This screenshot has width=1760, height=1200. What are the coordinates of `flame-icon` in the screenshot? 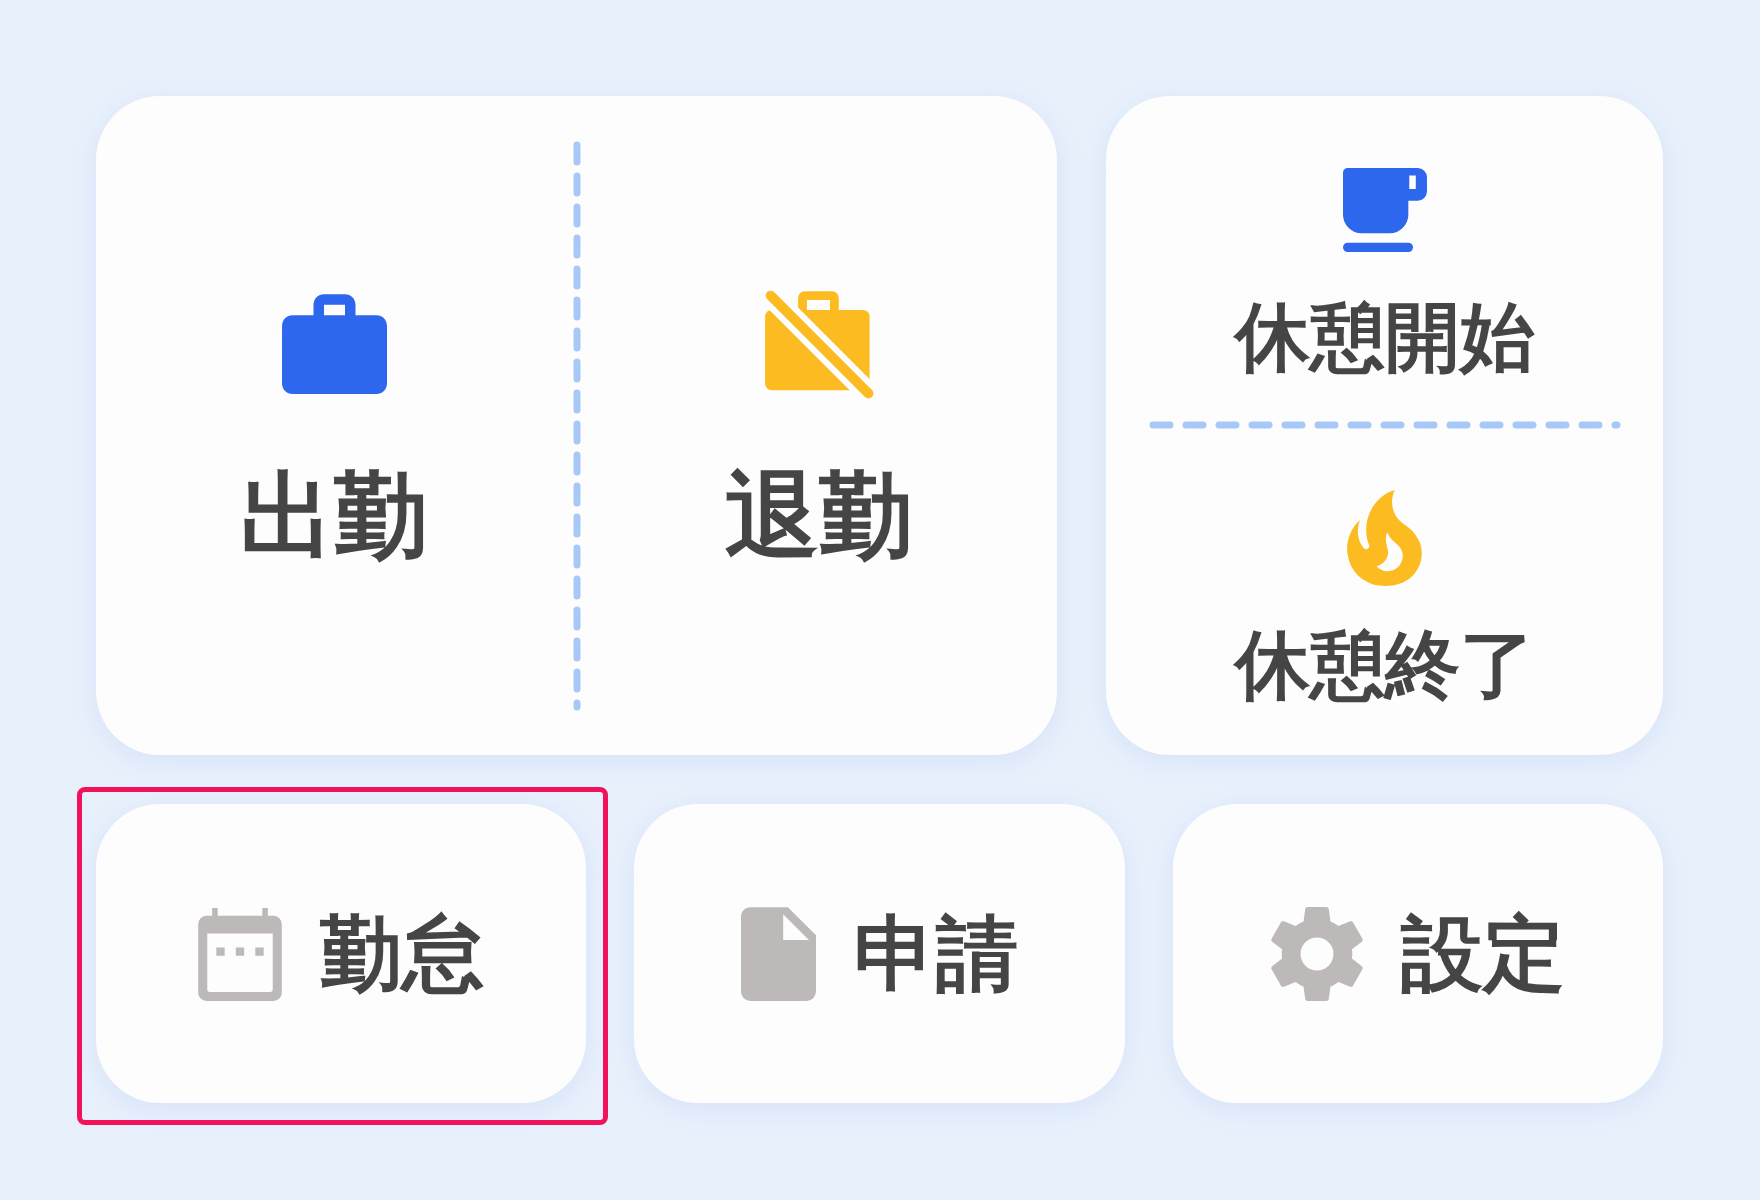 It's located at (1384, 537).